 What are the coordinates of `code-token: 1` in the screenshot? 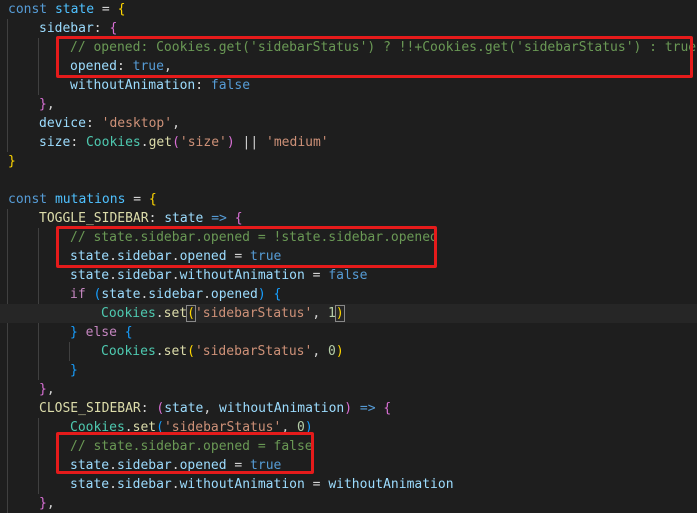 It's located at (332, 313).